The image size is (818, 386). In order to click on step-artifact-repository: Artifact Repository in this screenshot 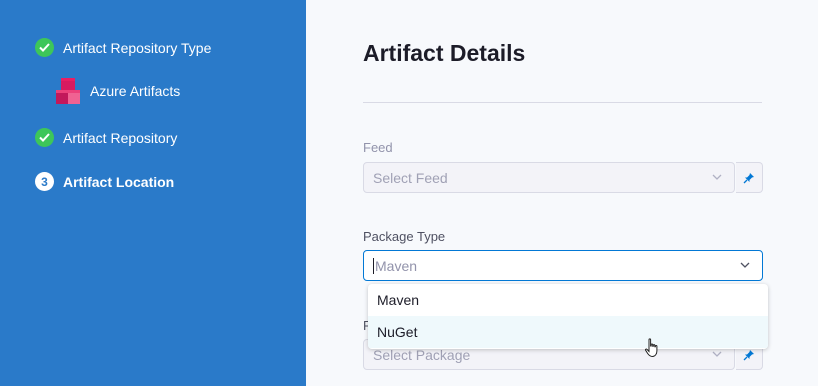, I will do `click(106, 137)`.